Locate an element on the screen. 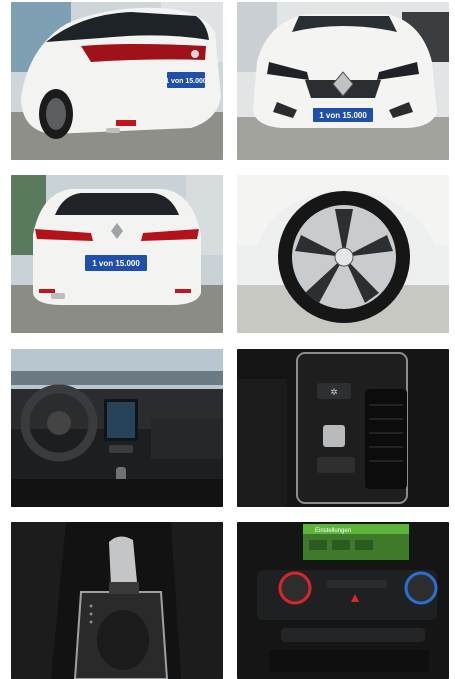 The width and height of the screenshot is (455, 679). photo-rear-three-quarter: 1 von 15.000 is located at coordinates (117, 81).